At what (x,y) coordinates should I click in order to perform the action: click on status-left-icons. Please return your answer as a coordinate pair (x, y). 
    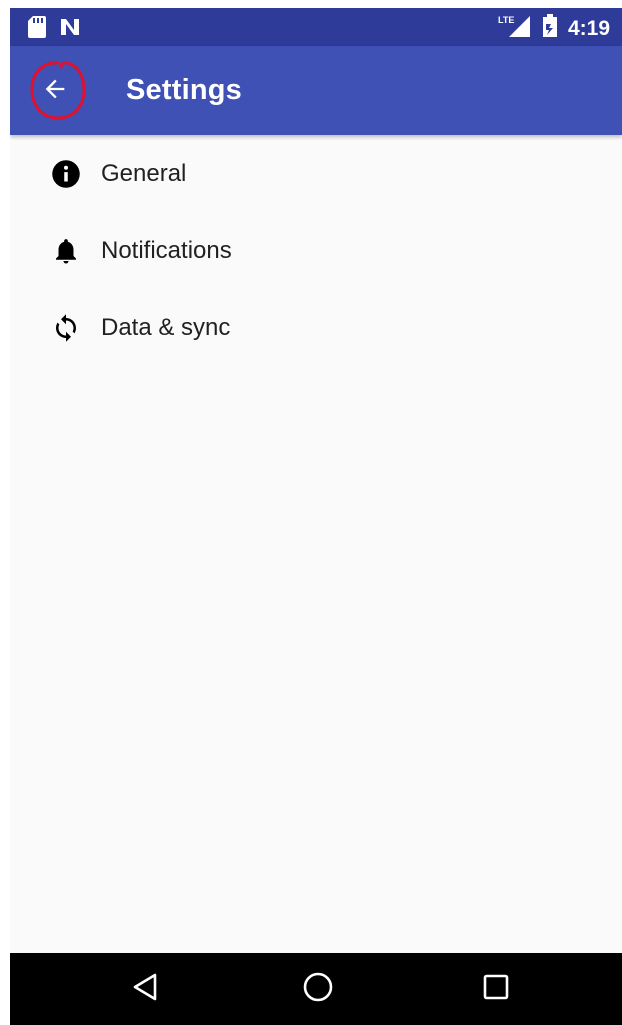
    Looking at the image, I should click on (54, 29).